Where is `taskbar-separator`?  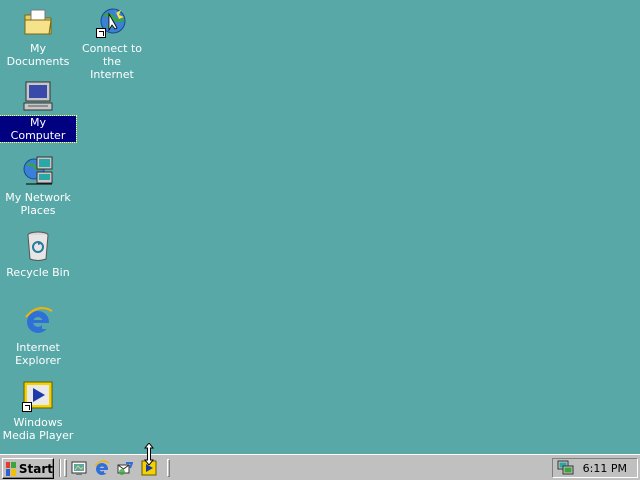 taskbar-separator is located at coordinates (60, 468).